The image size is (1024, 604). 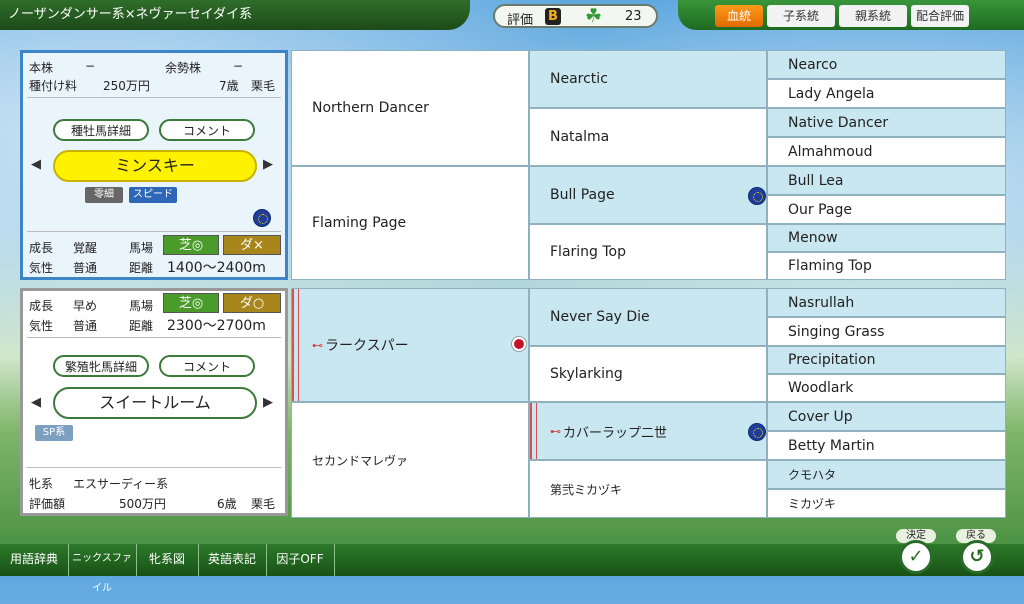 I want to click on horse-name: 第弐ミカヅキ, so click(x=586, y=489).